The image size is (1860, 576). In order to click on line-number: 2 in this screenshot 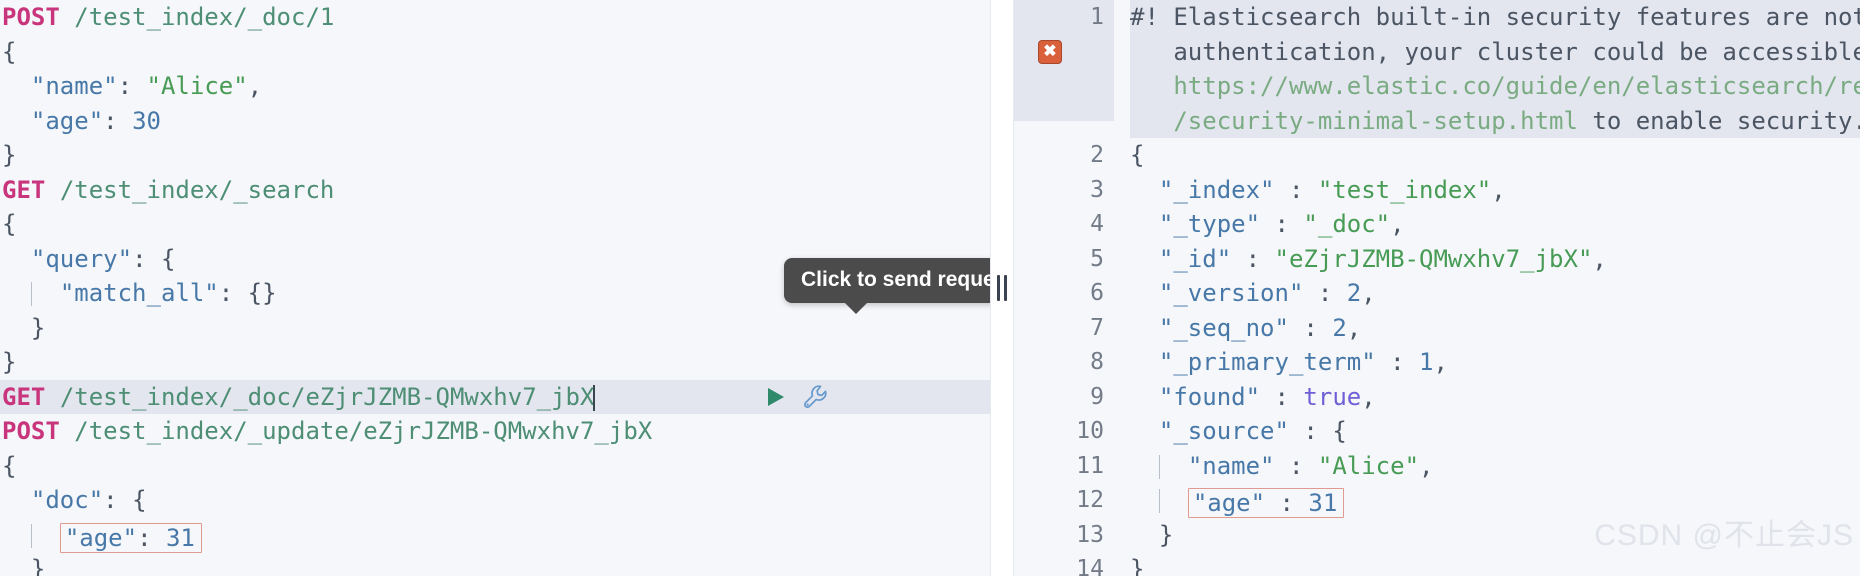, I will do `click(1097, 155)`.